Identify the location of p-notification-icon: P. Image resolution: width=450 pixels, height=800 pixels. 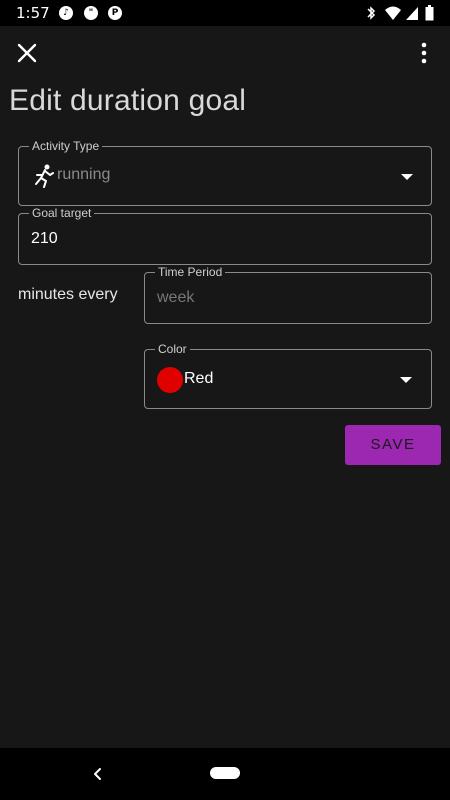
(115, 13).